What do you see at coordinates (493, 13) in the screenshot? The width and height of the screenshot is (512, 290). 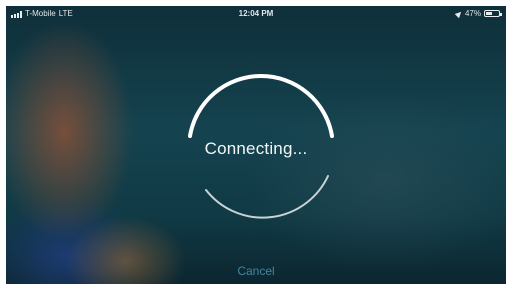 I see `battery-icon` at bounding box center [493, 13].